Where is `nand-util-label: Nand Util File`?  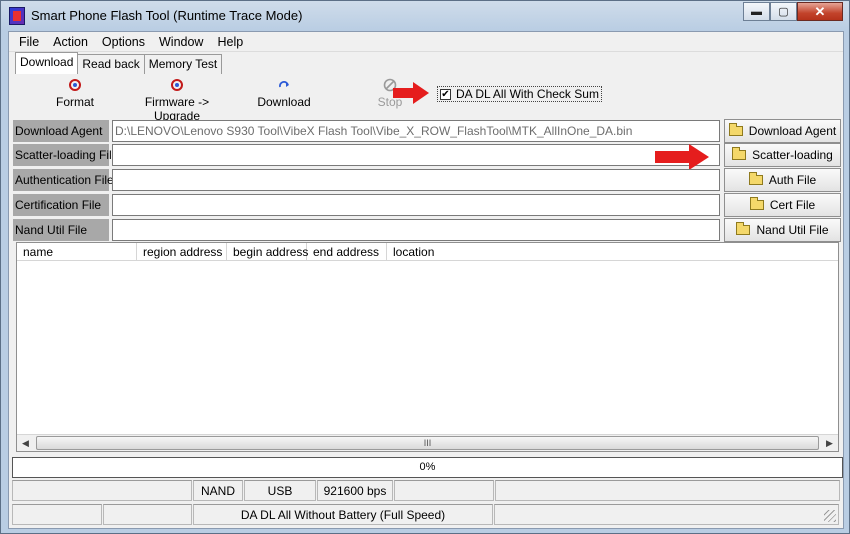
nand-util-label: Nand Util File is located at coordinates (61, 230).